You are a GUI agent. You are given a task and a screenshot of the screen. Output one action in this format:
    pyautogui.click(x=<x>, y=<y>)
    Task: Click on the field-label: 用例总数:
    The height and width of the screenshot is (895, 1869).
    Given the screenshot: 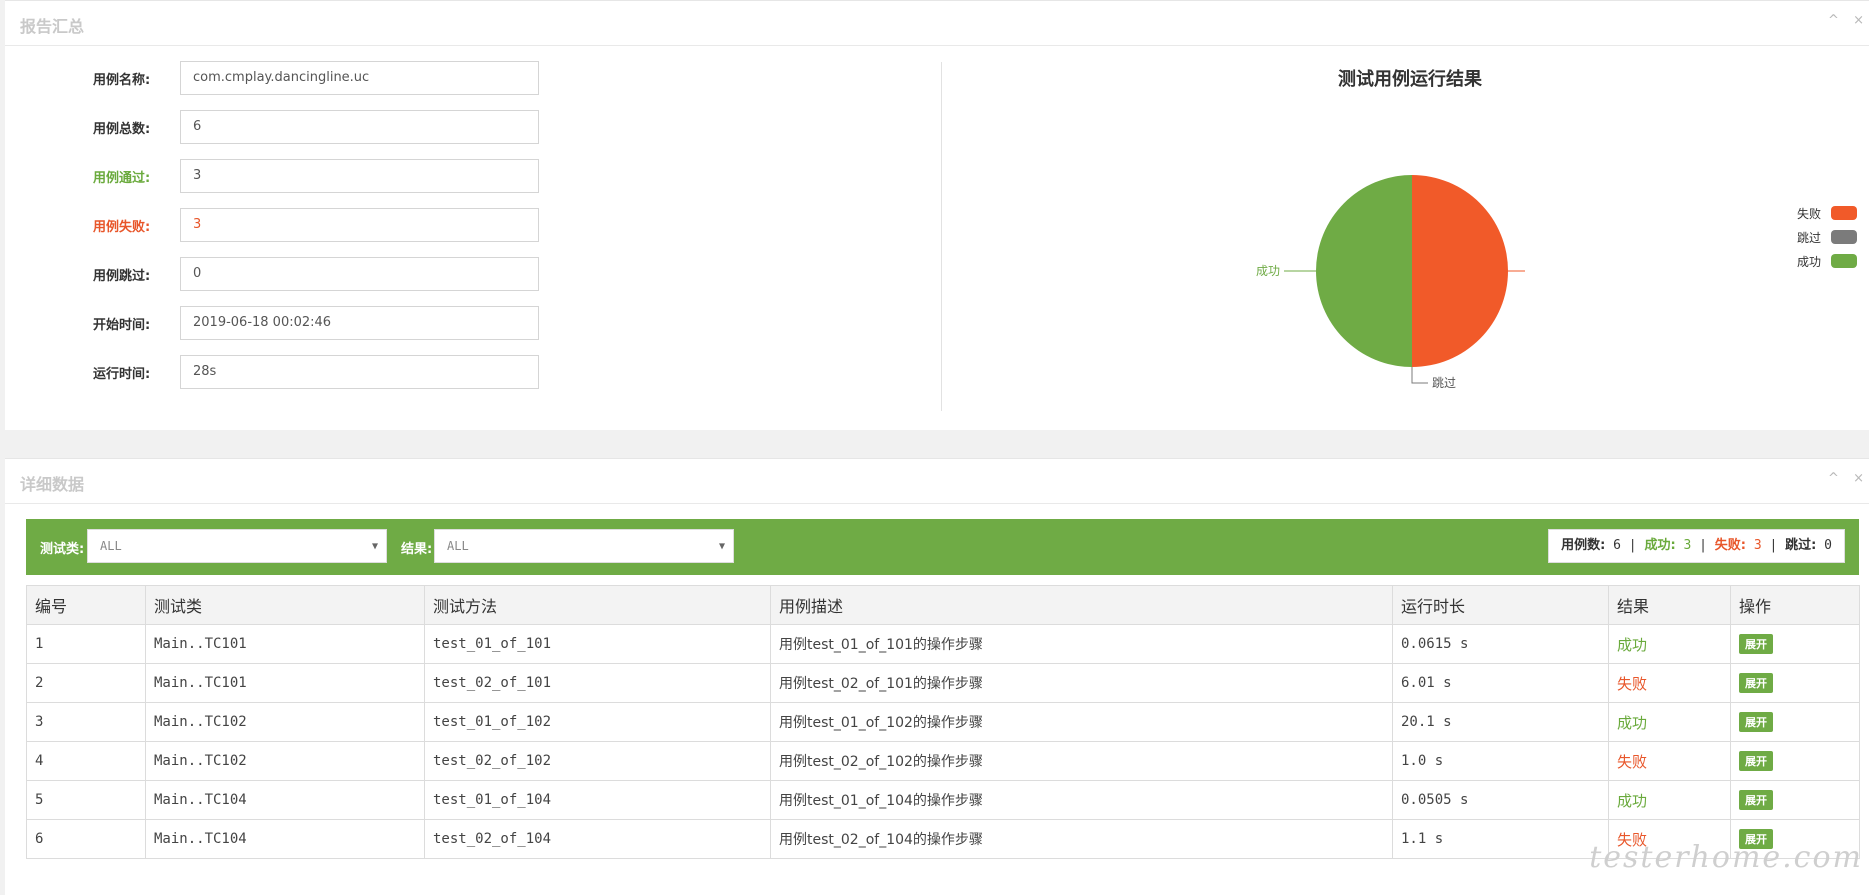 What is the action you would take?
    pyautogui.click(x=122, y=129)
    